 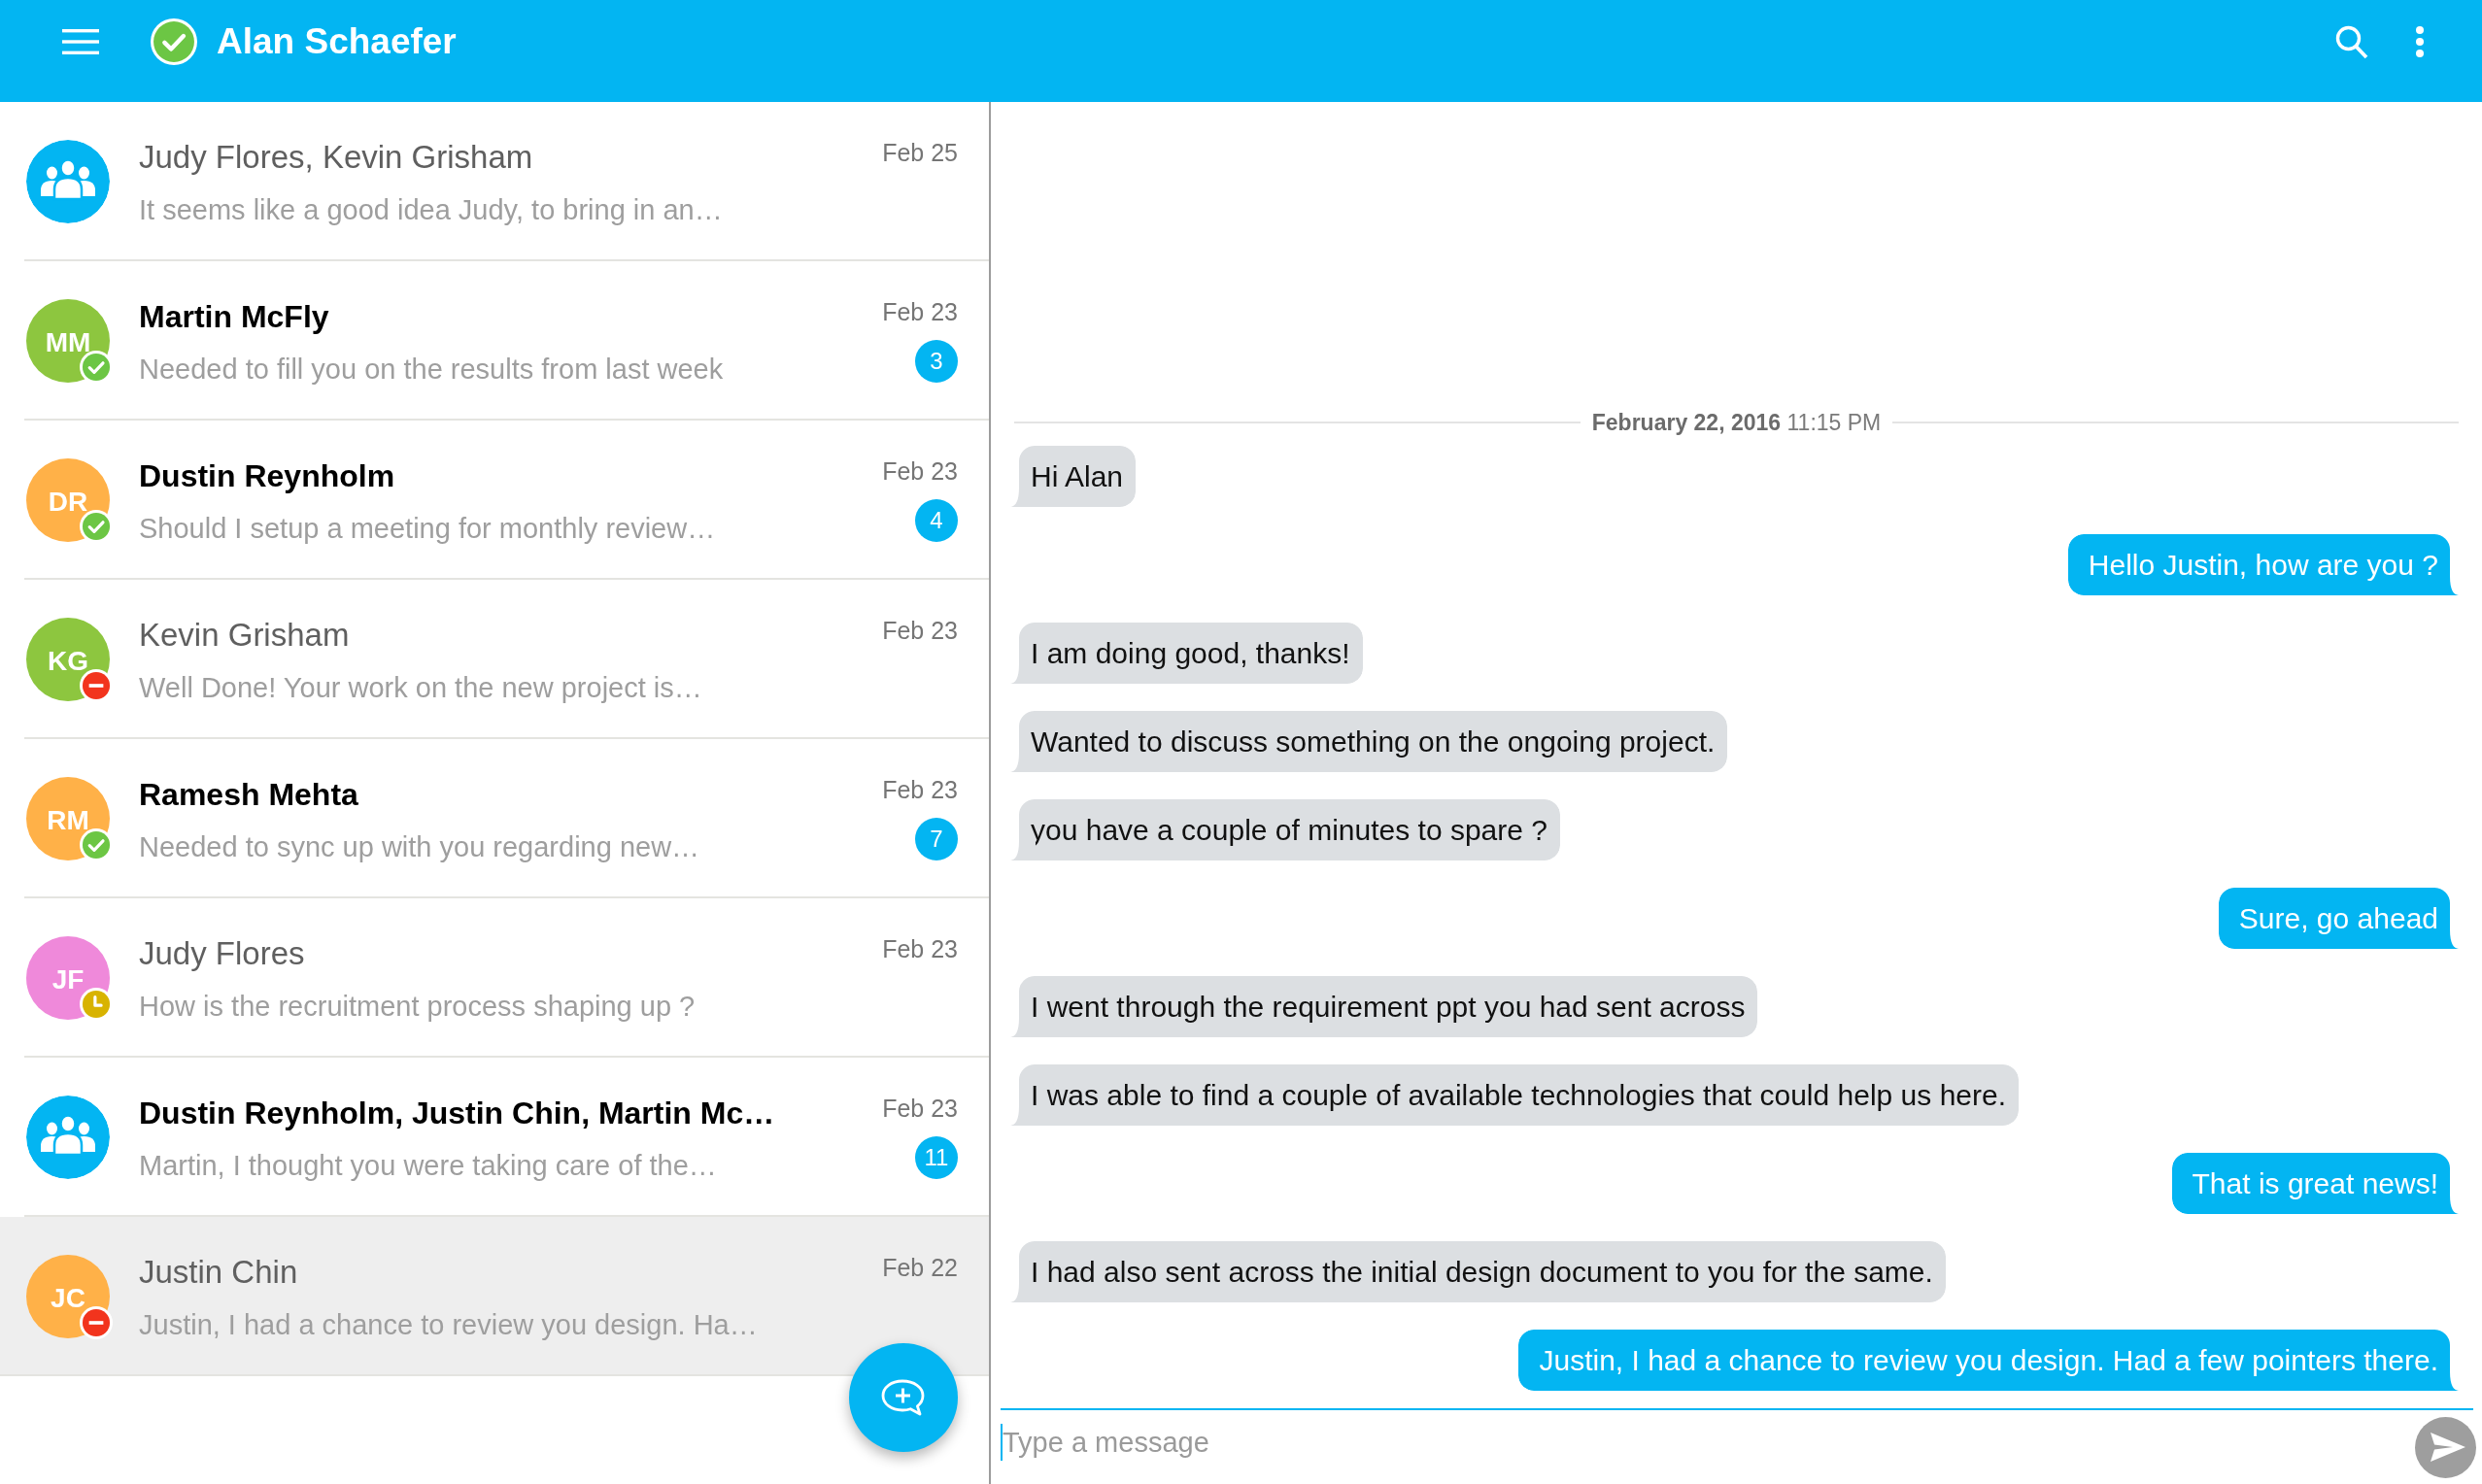 What do you see at coordinates (336, 157) in the screenshot?
I see `contact-name: Judy Flores, Kevin Grisham` at bounding box center [336, 157].